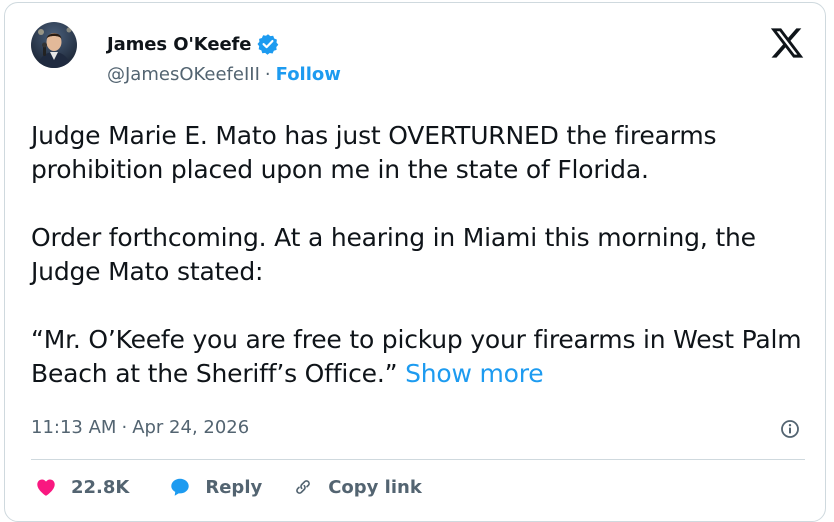 This screenshot has width=834, height=522. I want to click on tweet-timestamp: 11:13 AM · Apr 24, 2026, so click(140, 427).